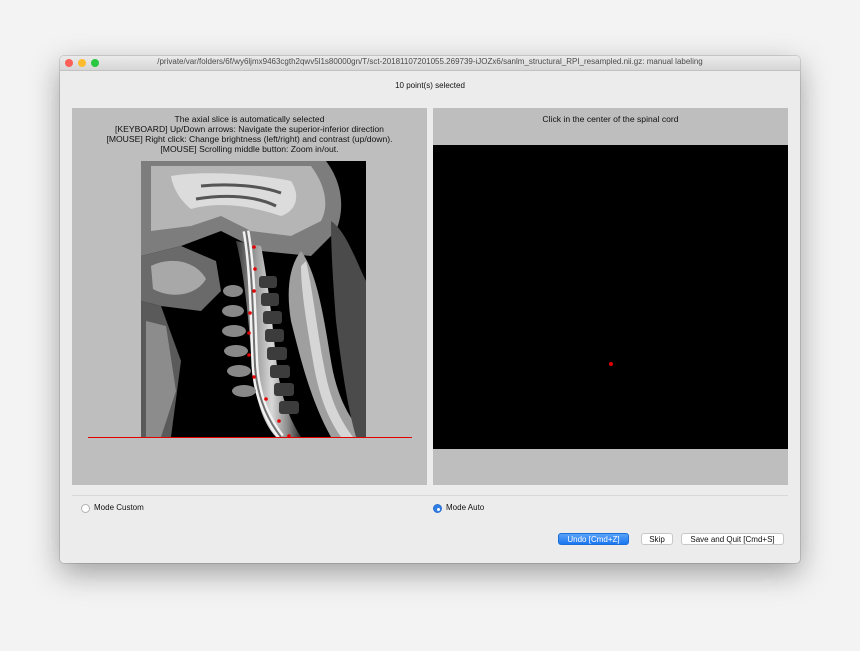 This screenshot has width=860, height=651. I want to click on selected-points-status: 10 point(s) selected, so click(430, 85).